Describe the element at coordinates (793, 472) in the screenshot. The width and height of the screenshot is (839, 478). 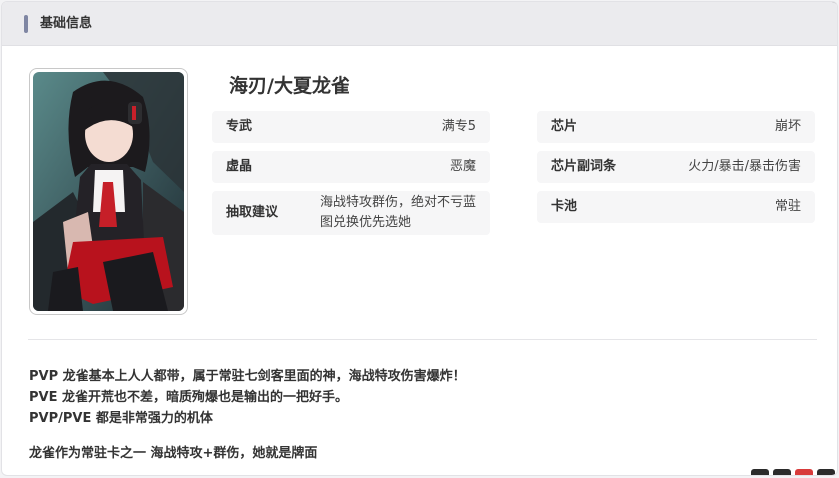
I see `bottom-toolbar` at that location.